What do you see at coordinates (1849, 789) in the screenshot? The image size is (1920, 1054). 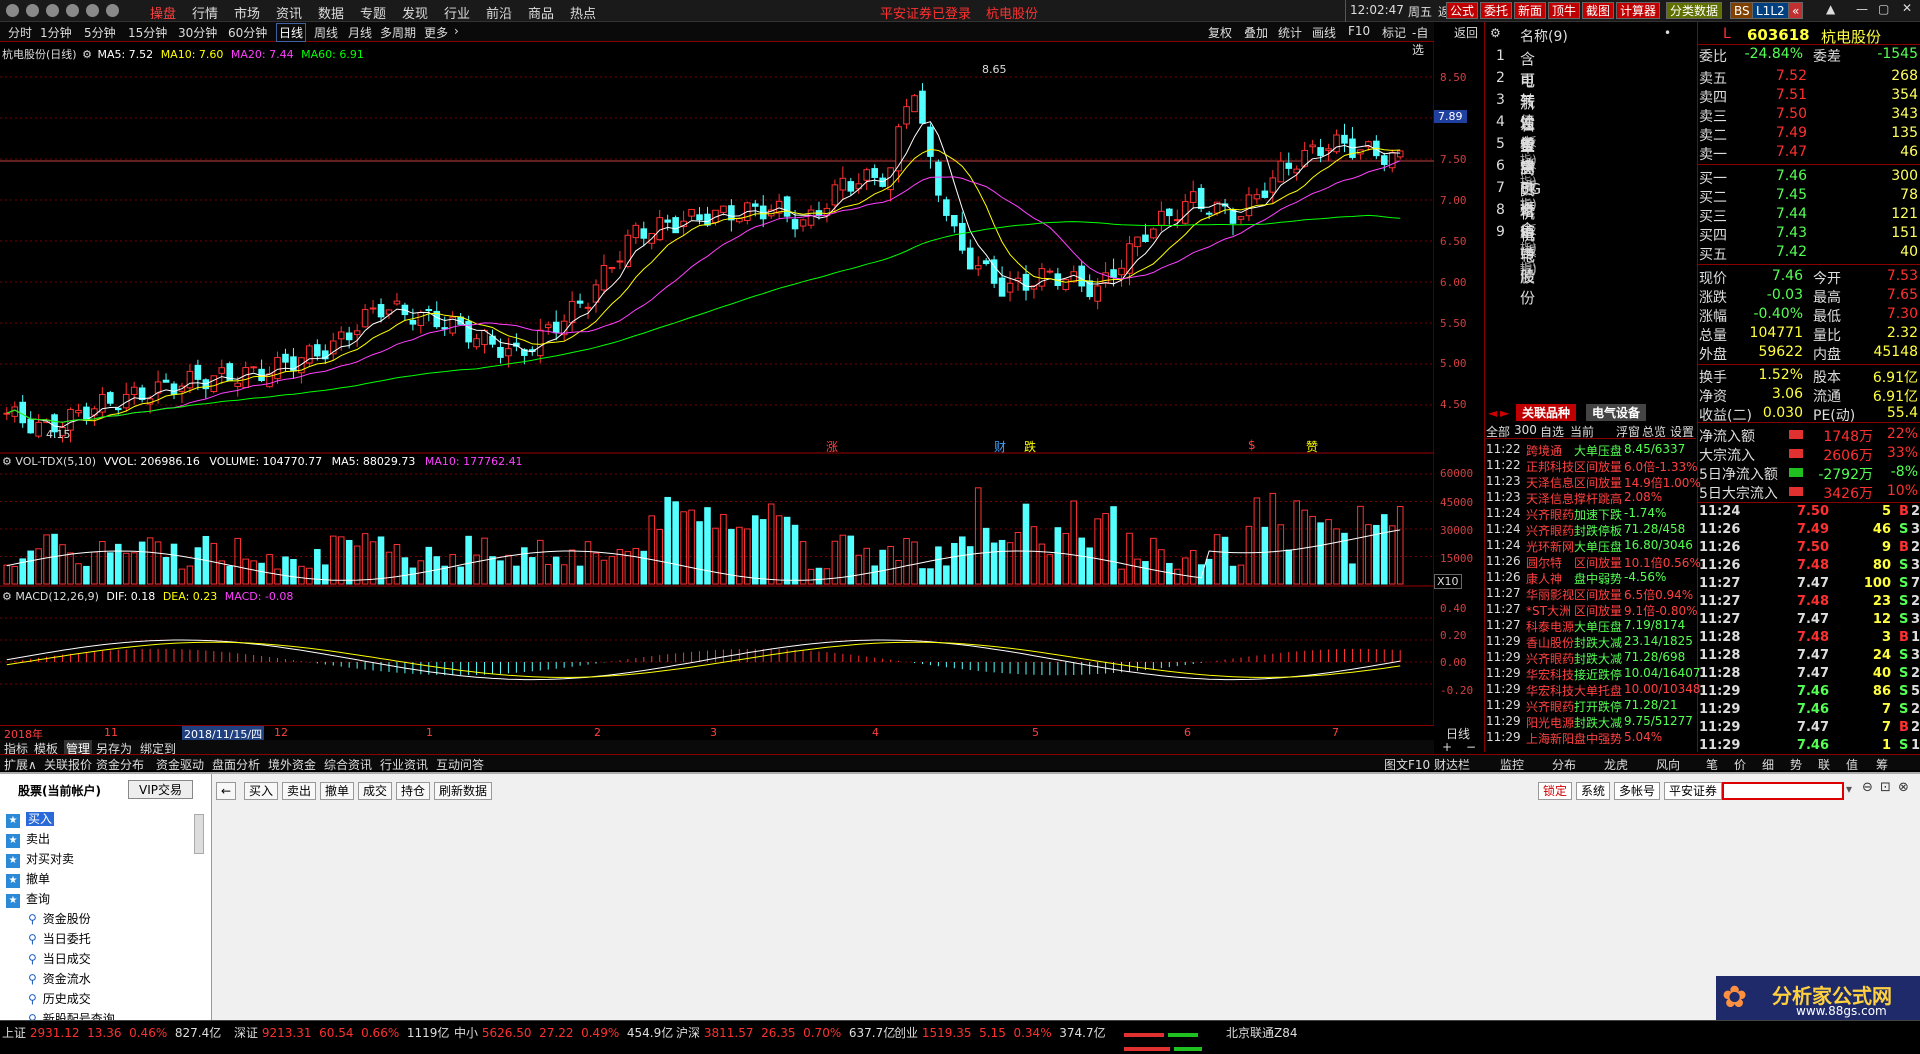 I see `chevron-down-icon: ▾` at bounding box center [1849, 789].